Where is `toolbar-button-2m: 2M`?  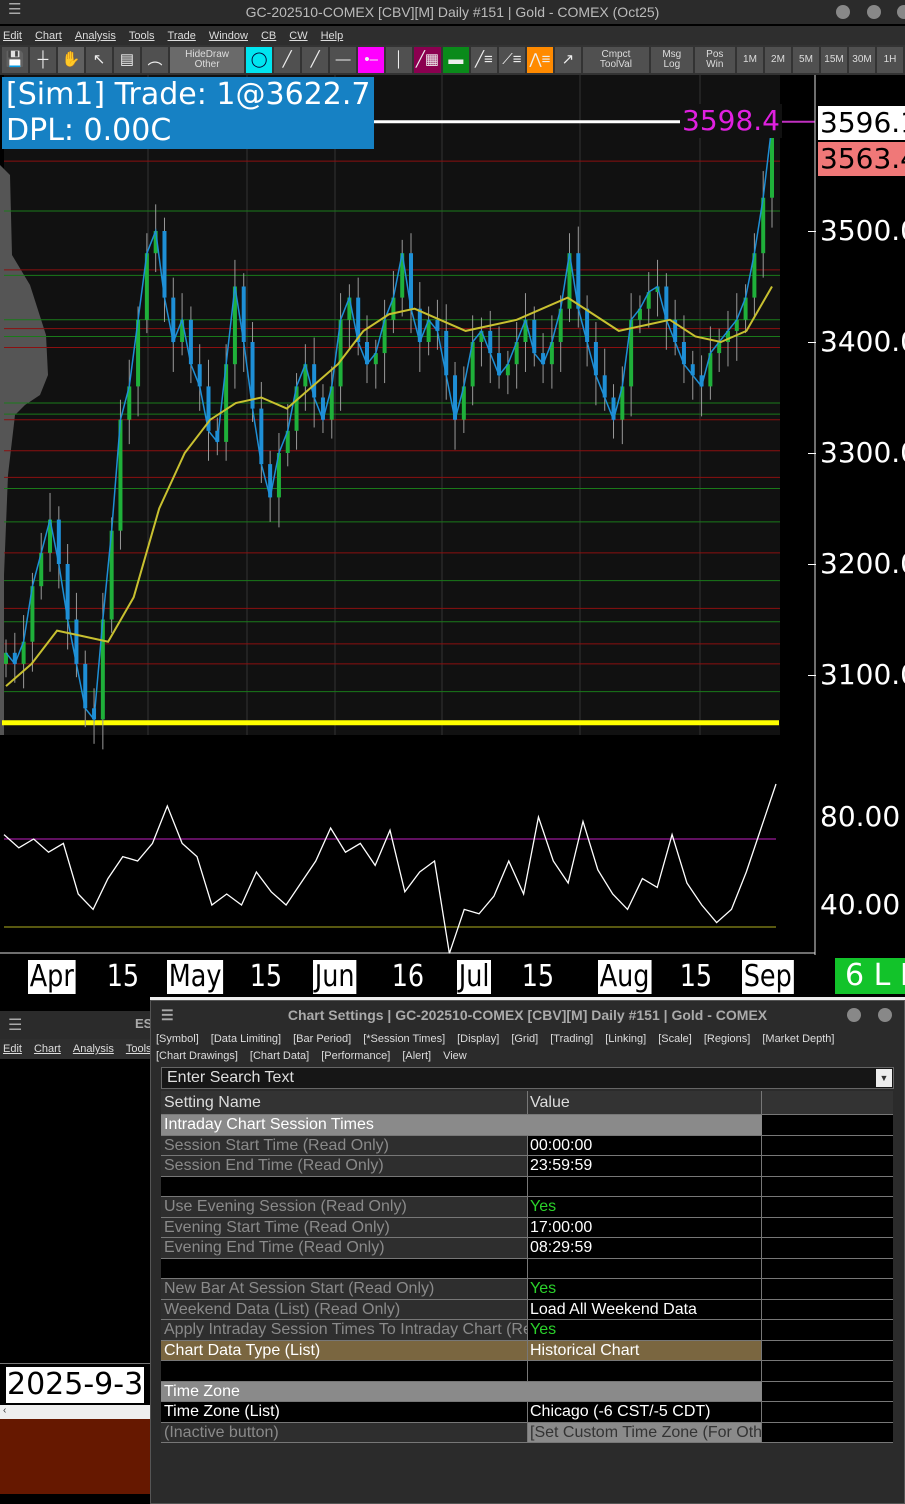 toolbar-button-2m: 2M is located at coordinates (778, 60).